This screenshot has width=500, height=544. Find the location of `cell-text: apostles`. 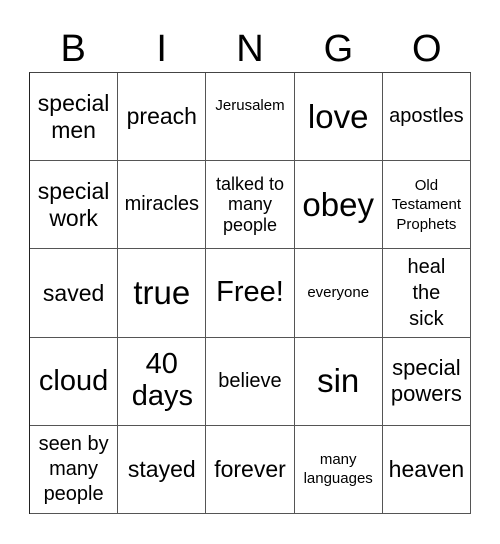

cell-text: apostles is located at coordinates (426, 116).